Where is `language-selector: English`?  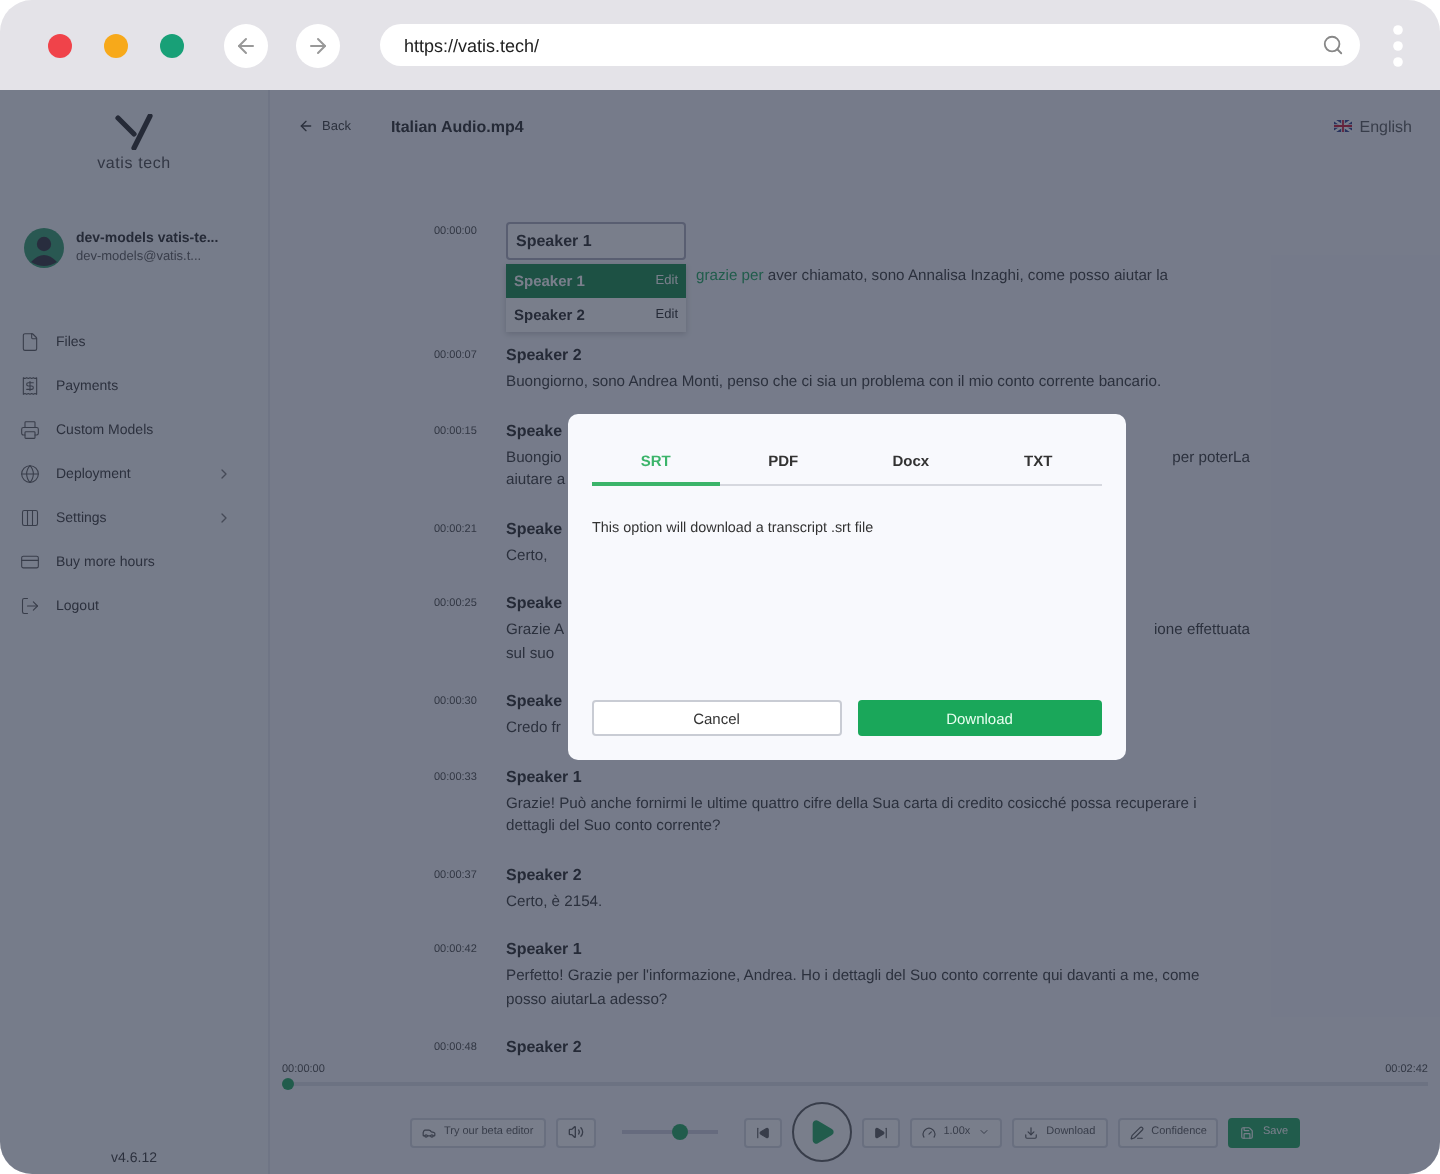 language-selector: English is located at coordinates (1372, 126).